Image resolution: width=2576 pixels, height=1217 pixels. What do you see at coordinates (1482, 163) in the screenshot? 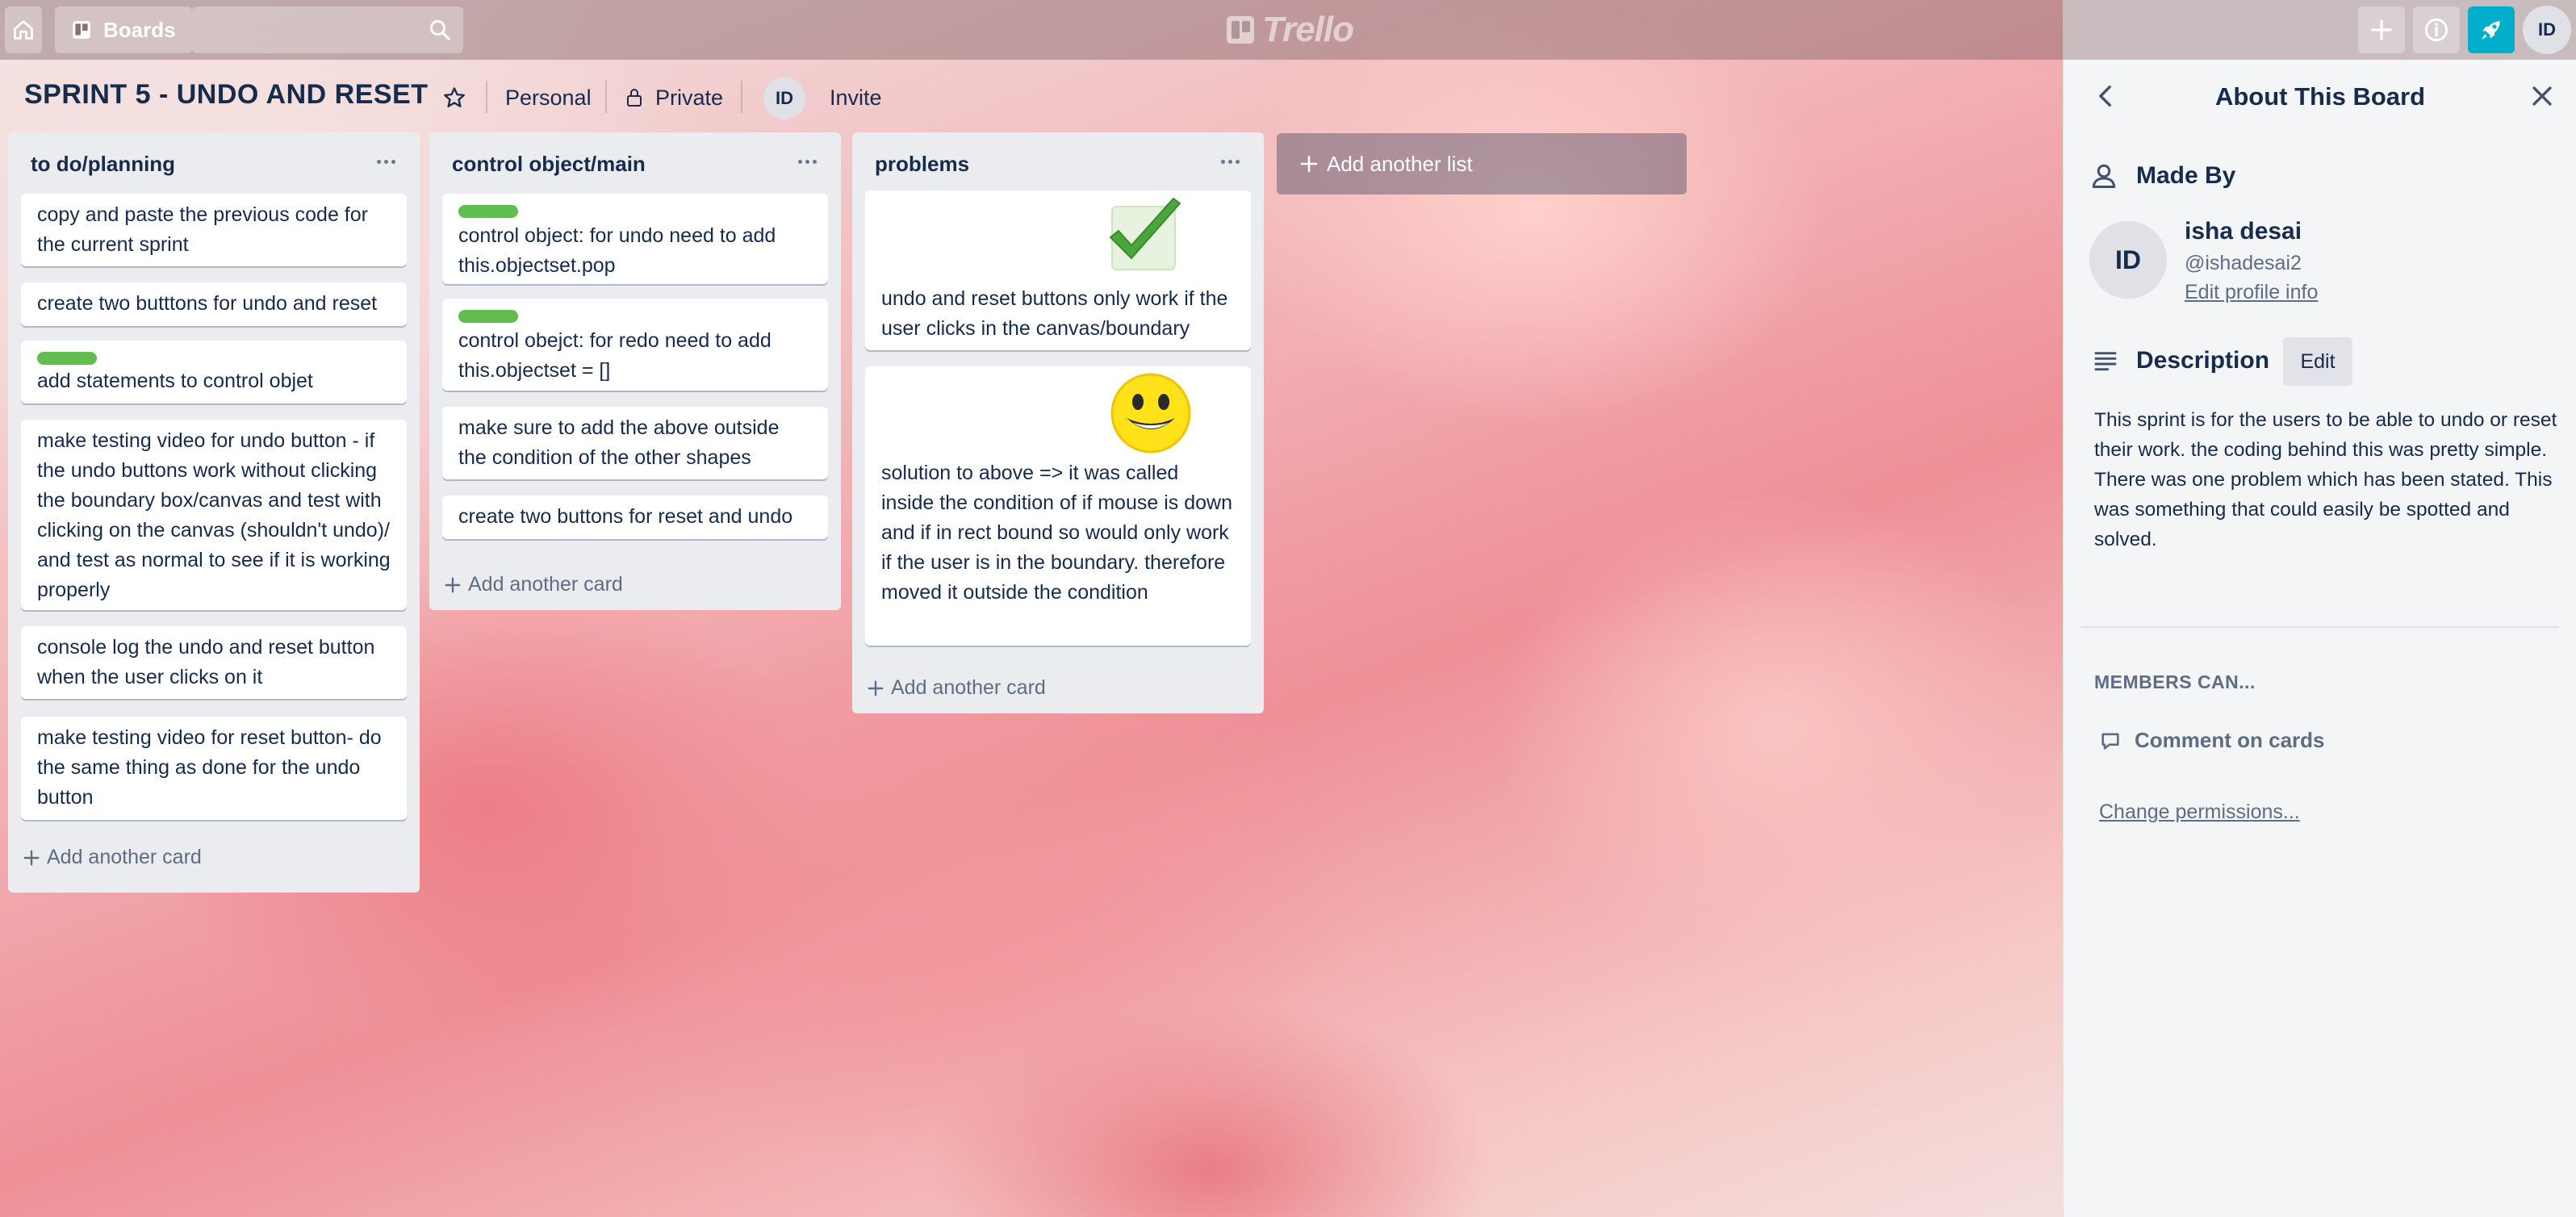
I see `add-list-button: Add another list` at bounding box center [1482, 163].